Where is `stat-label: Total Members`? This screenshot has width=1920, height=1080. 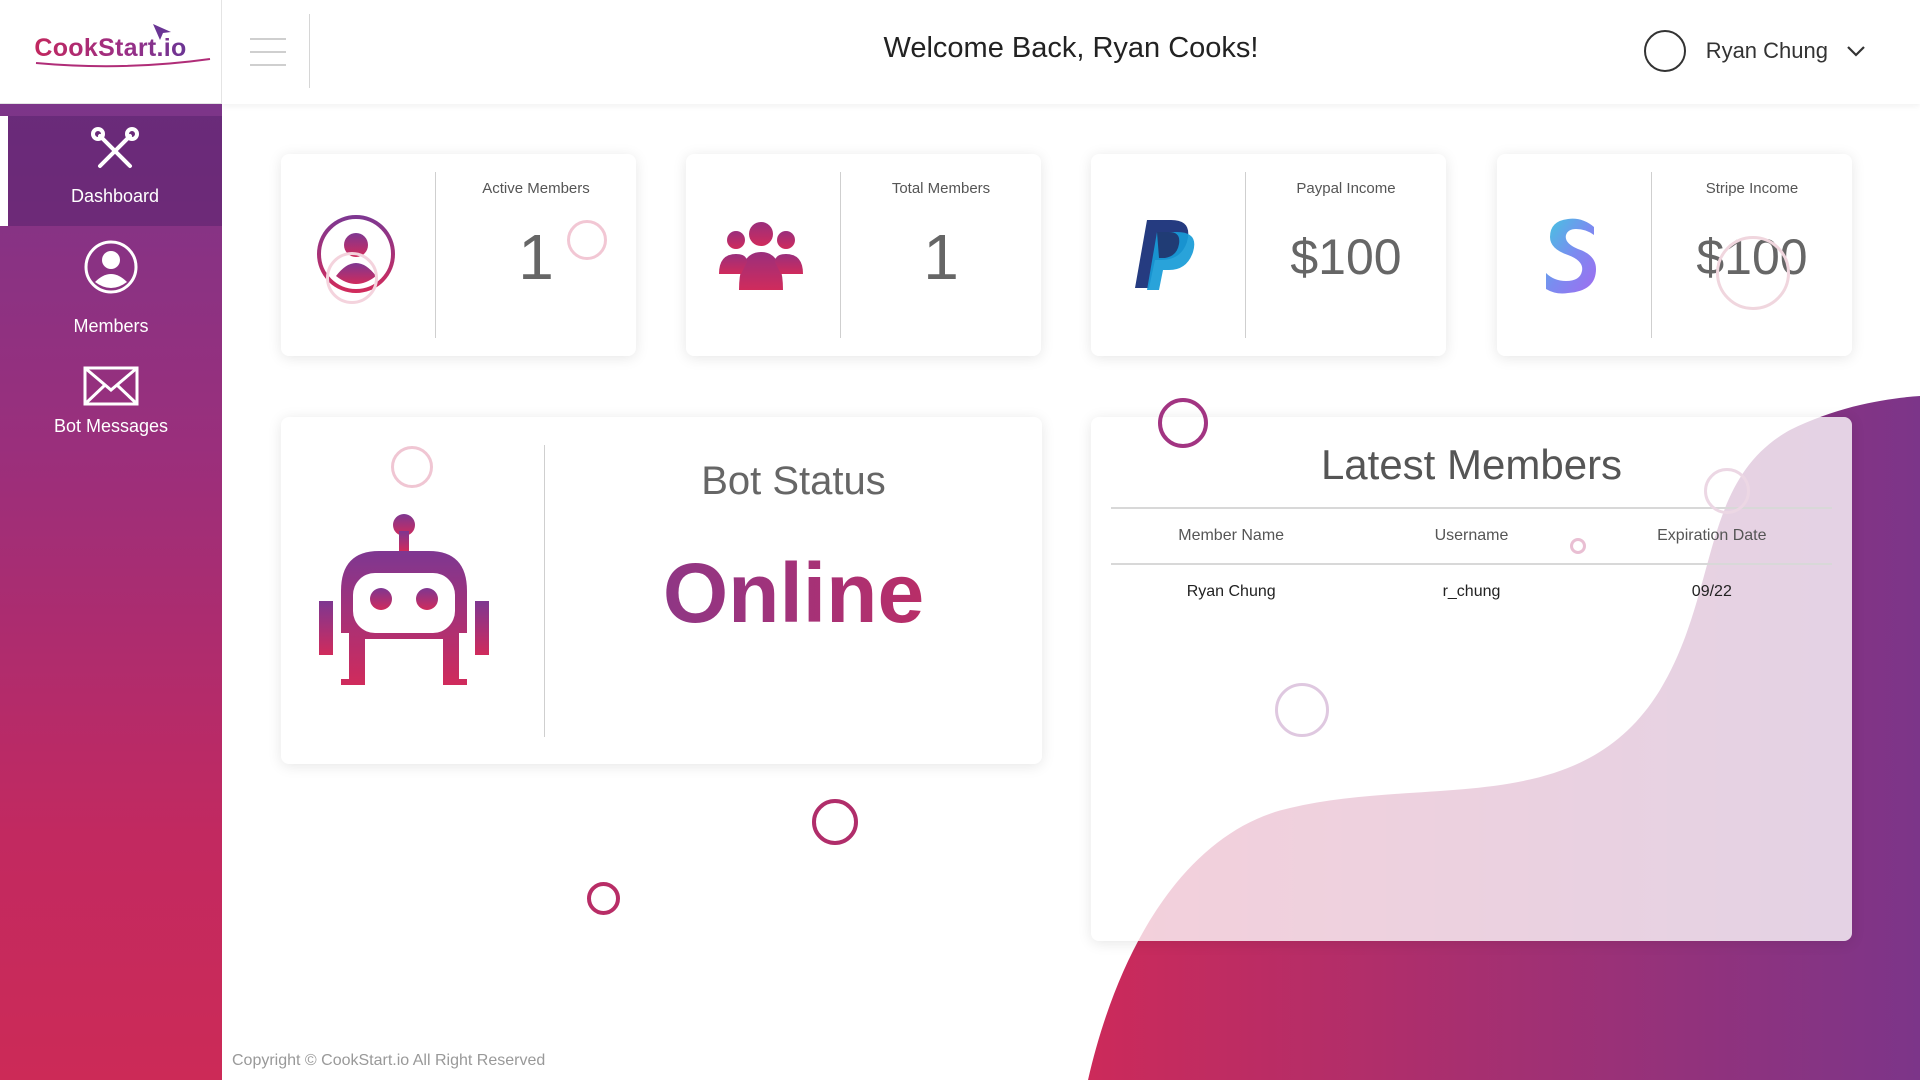 stat-label: Total Members is located at coordinates (941, 188).